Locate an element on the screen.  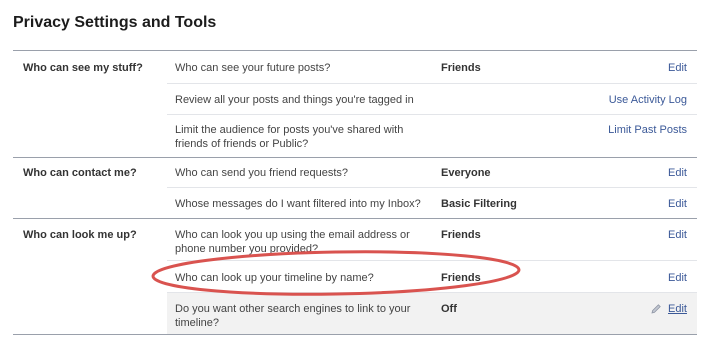
section-label-look-up: Who can look me up? is located at coordinates (80, 235).